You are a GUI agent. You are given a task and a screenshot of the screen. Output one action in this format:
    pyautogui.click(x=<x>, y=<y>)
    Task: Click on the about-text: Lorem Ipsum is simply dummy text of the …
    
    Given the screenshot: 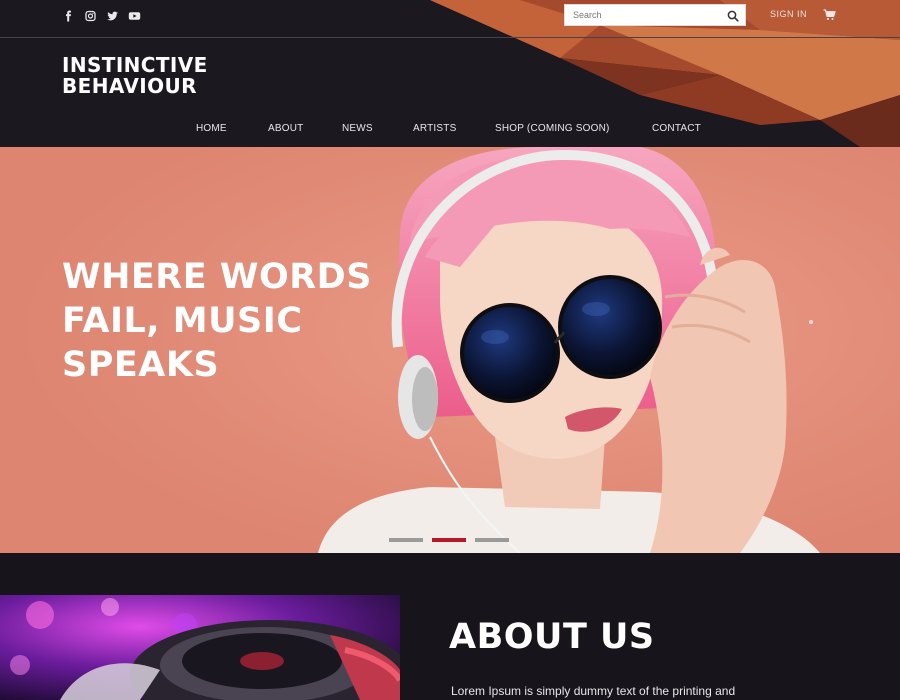 What is the action you would take?
    pyautogui.click(x=593, y=691)
    